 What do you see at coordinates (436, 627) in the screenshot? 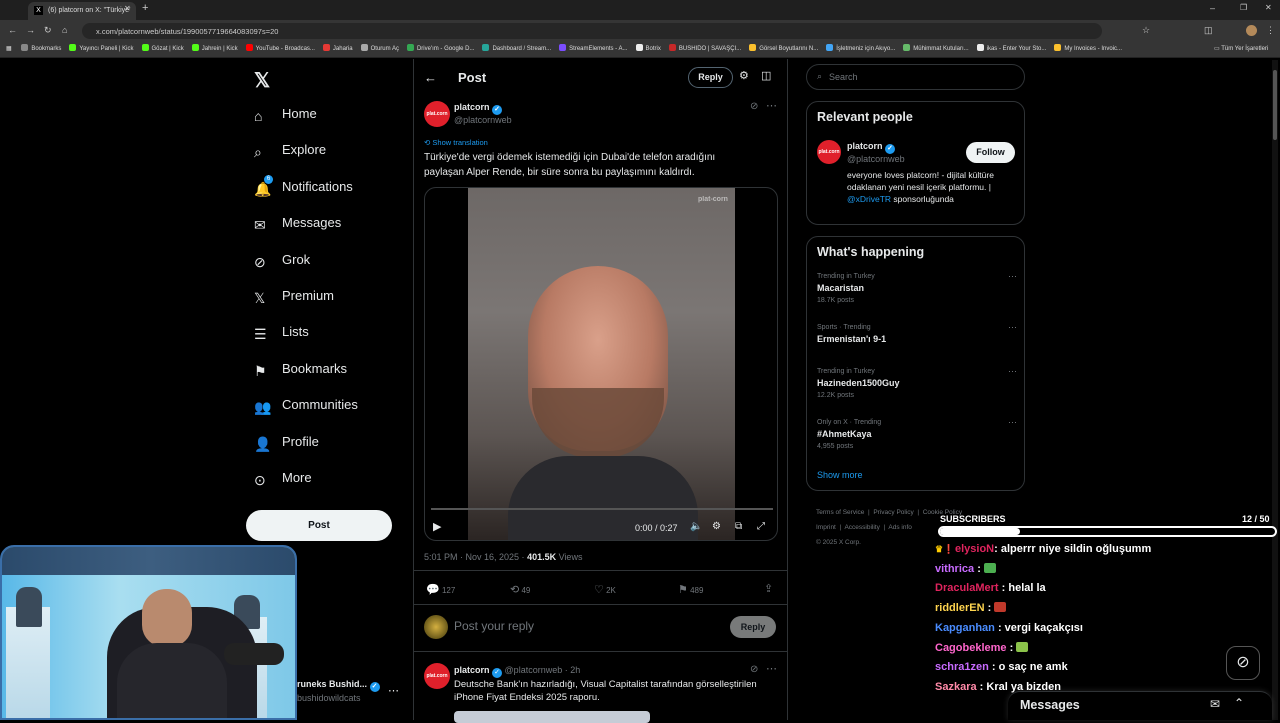
I see `my-avatar` at bounding box center [436, 627].